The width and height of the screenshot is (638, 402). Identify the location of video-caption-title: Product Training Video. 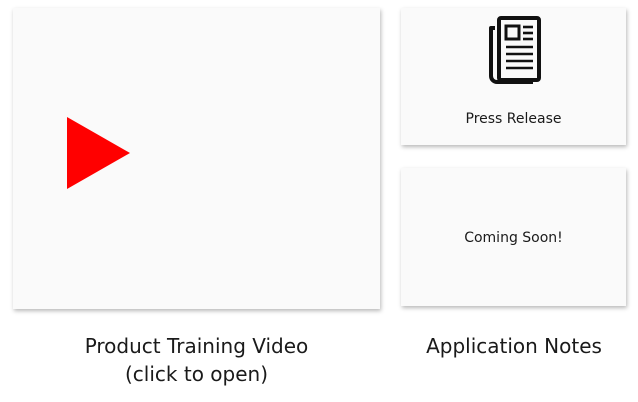
(196, 346).